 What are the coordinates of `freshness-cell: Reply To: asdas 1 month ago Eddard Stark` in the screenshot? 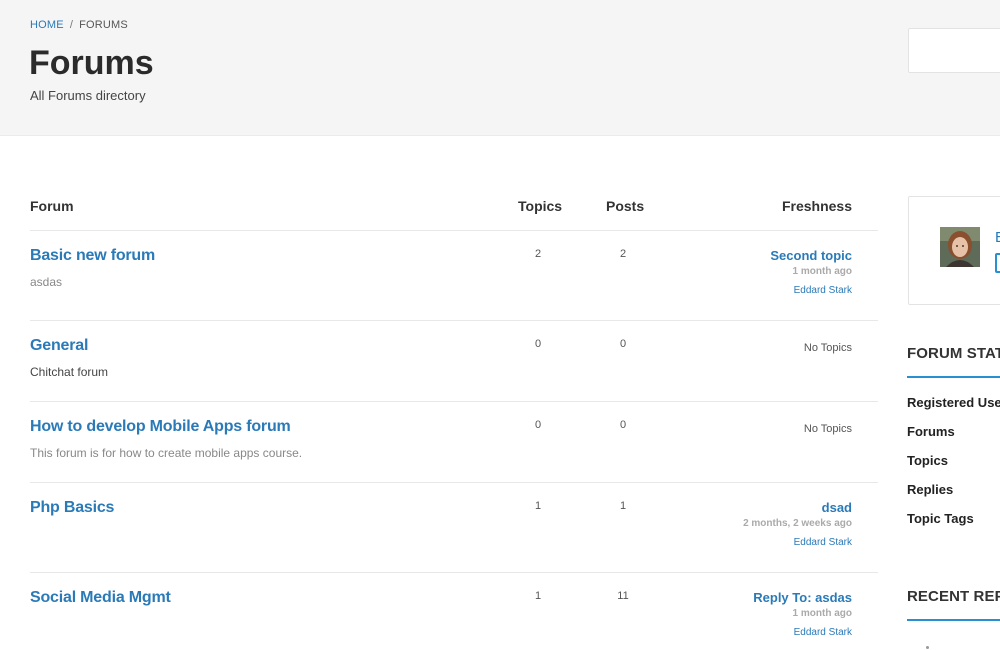 It's located at (802, 614).